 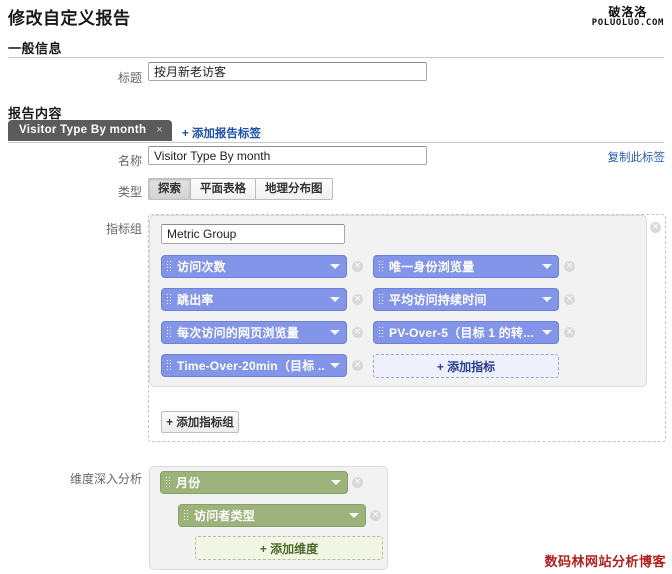 What do you see at coordinates (466, 366) in the screenshot?
I see `add-metric-button: + 添加指标` at bounding box center [466, 366].